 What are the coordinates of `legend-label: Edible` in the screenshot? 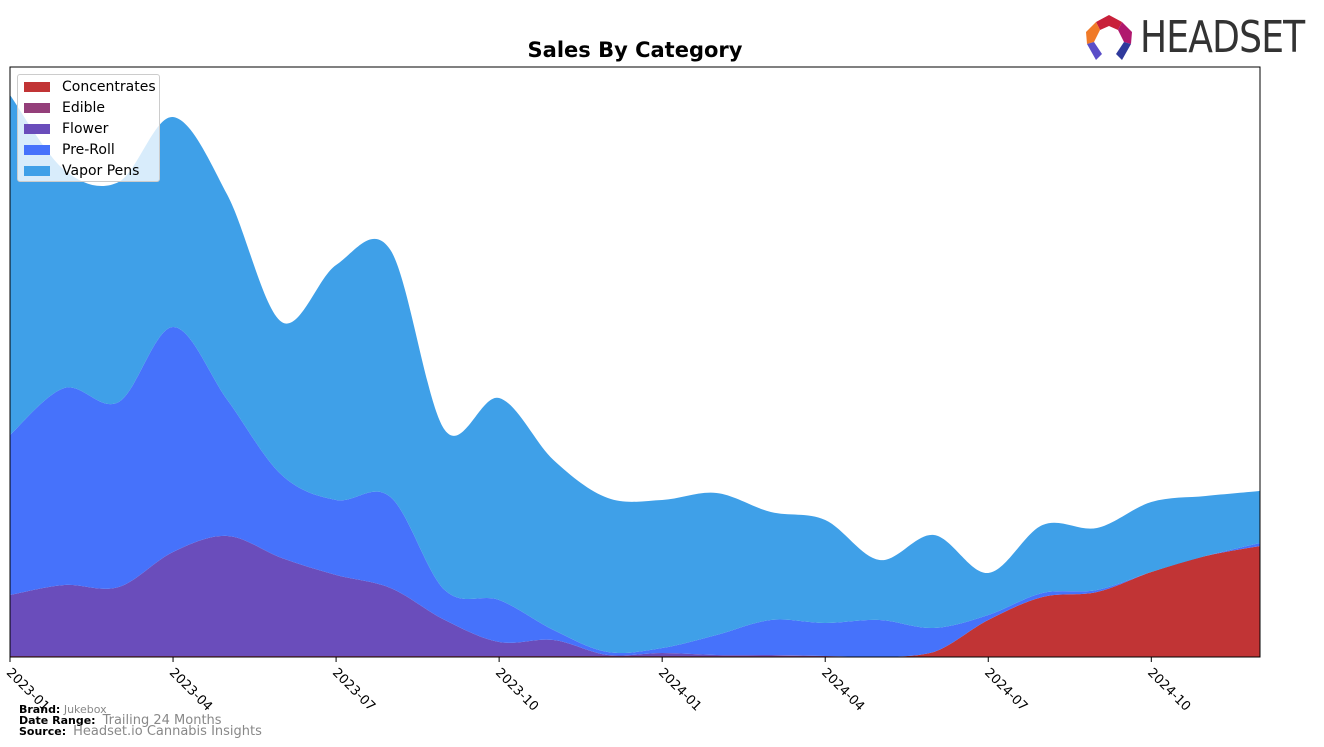 It's located at (84, 108).